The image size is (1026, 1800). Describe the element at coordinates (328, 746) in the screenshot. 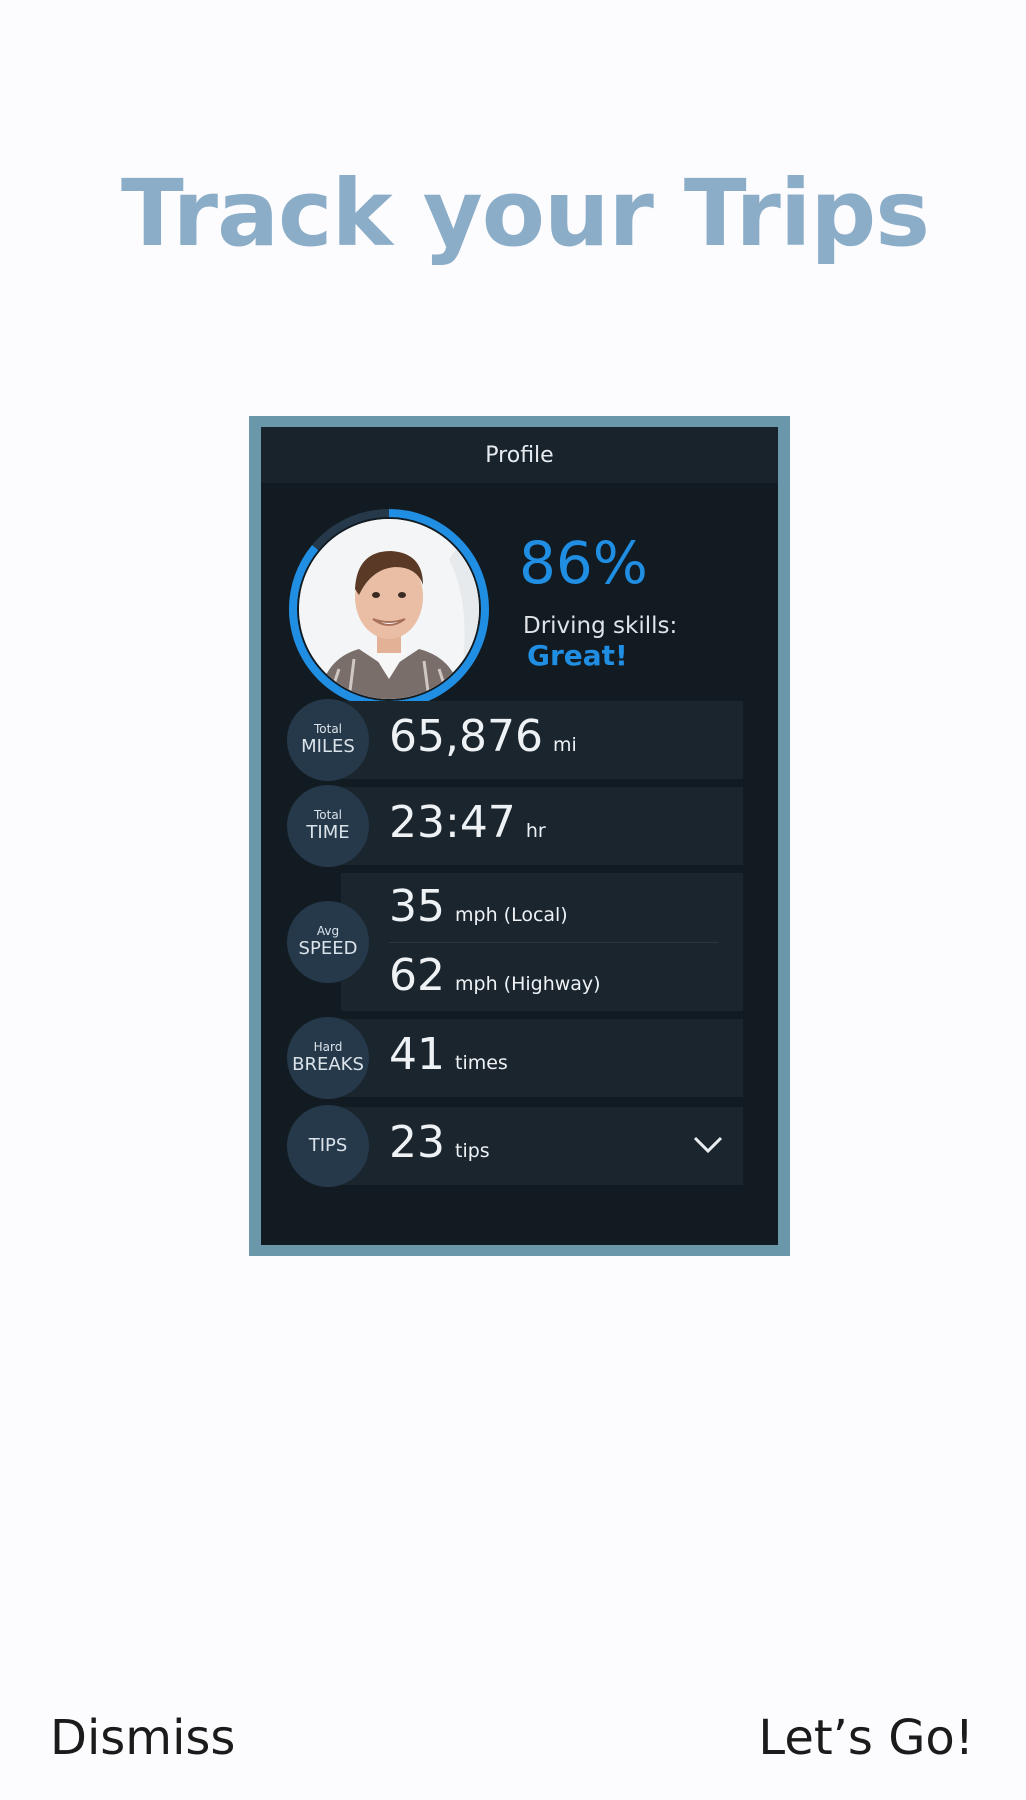

I see `stat-badge-label: MILES` at that location.